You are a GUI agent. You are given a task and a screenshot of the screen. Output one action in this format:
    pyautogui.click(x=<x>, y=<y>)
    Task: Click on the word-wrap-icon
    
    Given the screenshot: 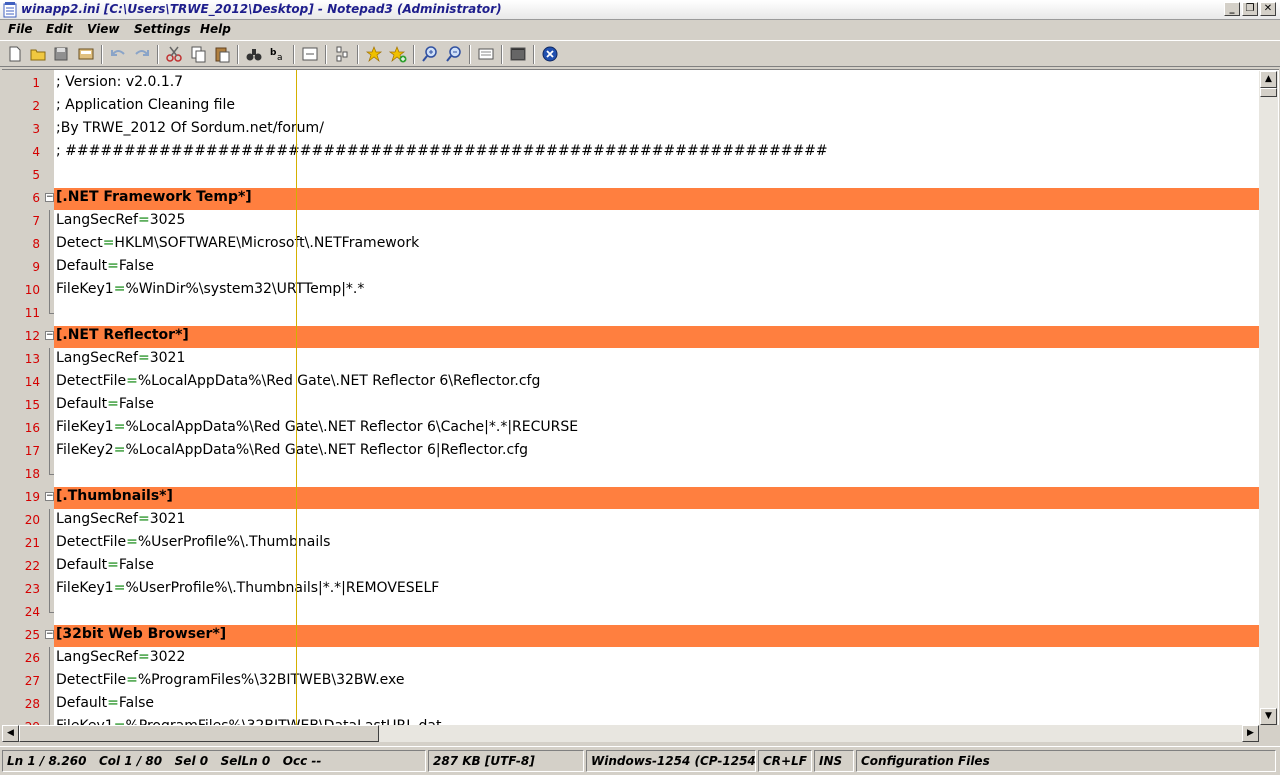 What is the action you would take?
    pyautogui.click(x=310, y=54)
    